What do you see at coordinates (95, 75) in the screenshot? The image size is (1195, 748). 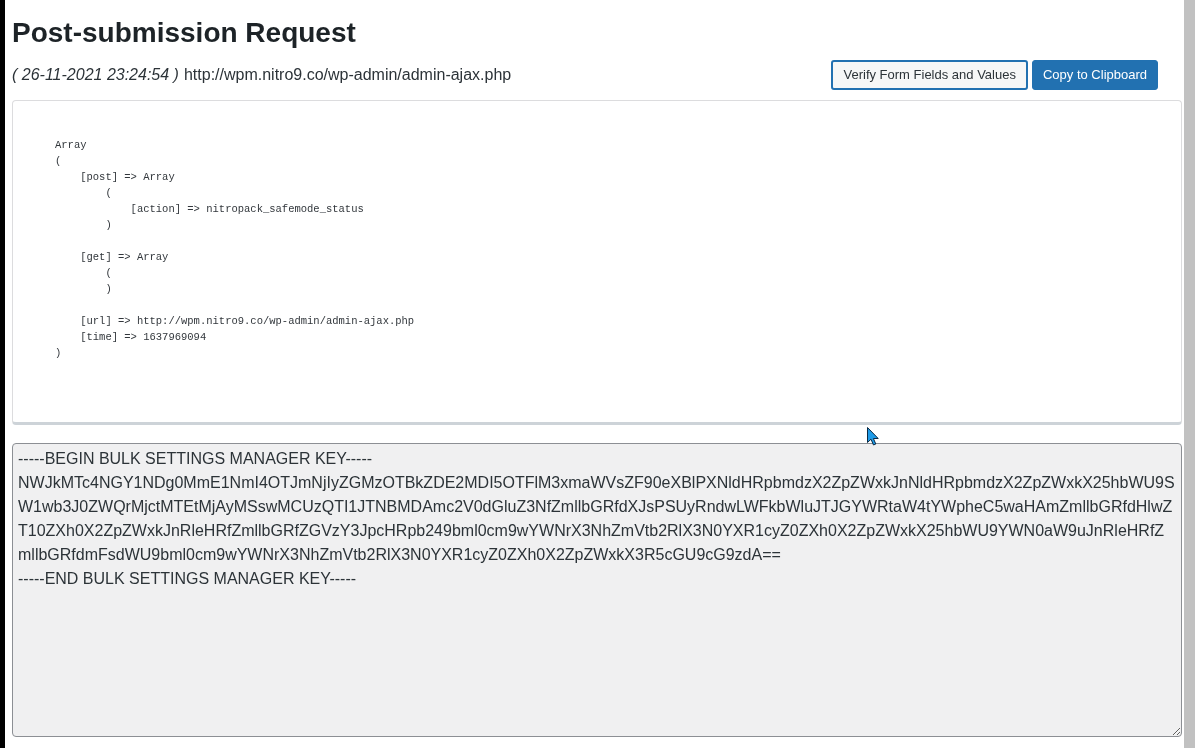 I see `request-timestamp: ( 26-11-2021 23:24:54 )` at bounding box center [95, 75].